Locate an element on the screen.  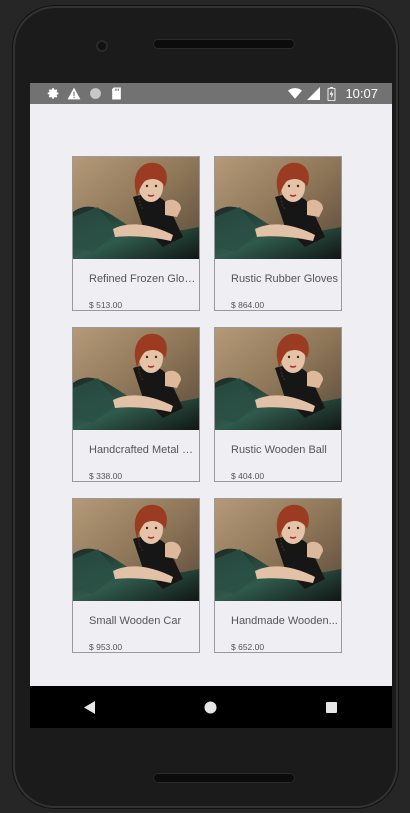
bottom-speaker is located at coordinates (224, 778).